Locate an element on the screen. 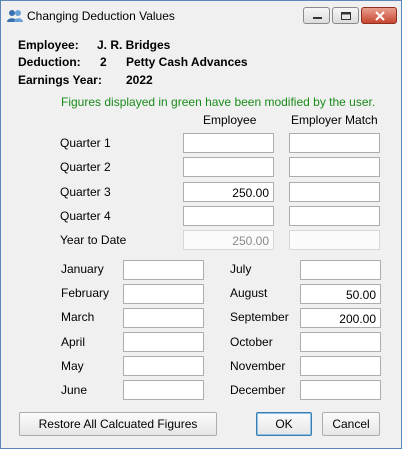 The width and height of the screenshot is (402, 449). minimize-button is located at coordinates (316, 15).